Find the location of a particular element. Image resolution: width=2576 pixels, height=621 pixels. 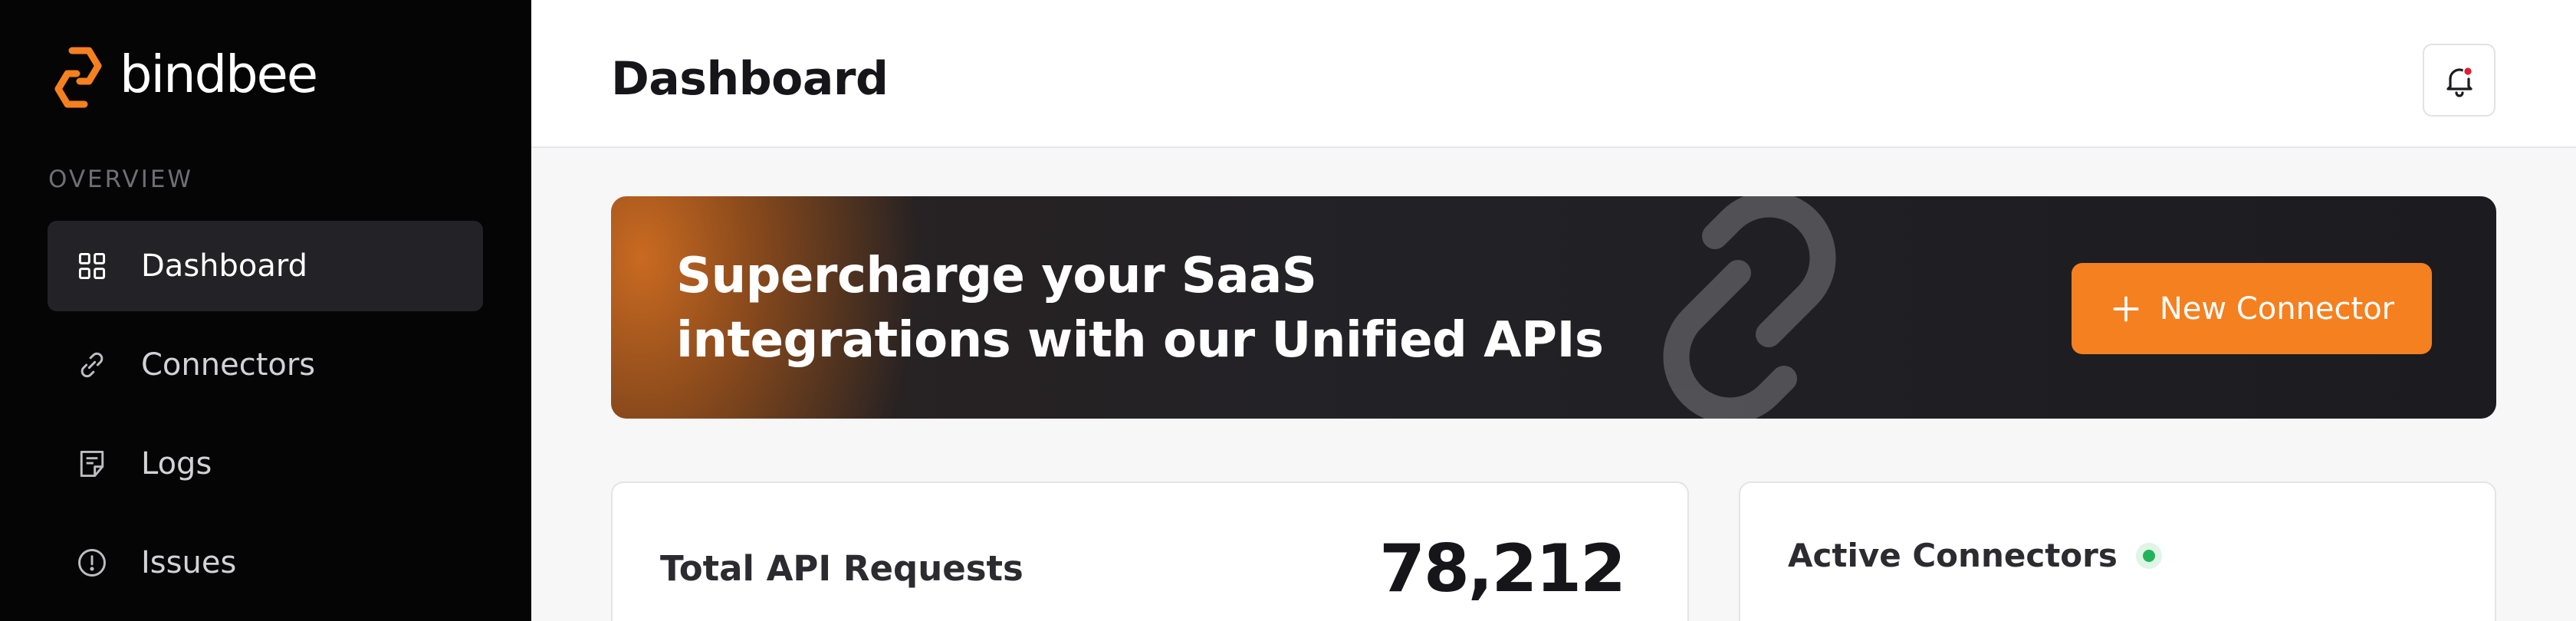

status-indicator is located at coordinates (2148, 555).